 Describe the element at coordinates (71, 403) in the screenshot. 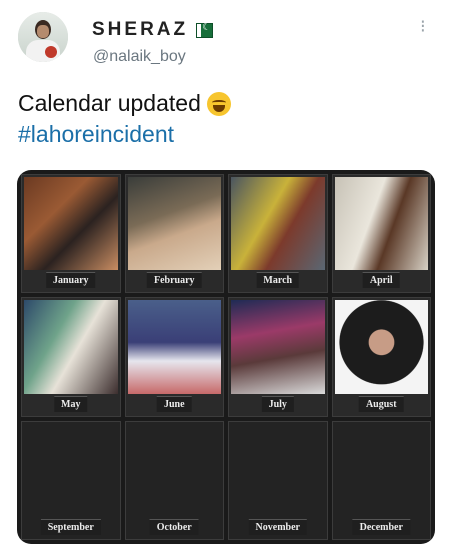

I see `month-label: May` at that location.